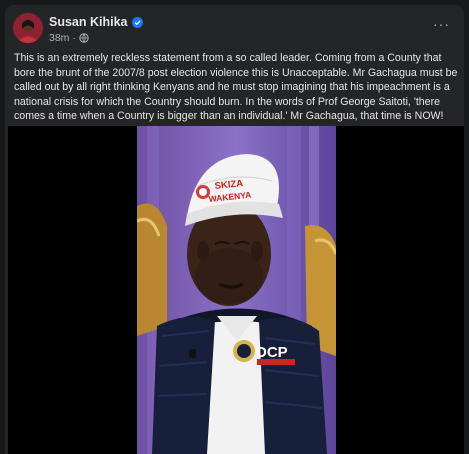 The width and height of the screenshot is (469, 454). I want to click on post-time: 38m, so click(59, 38).